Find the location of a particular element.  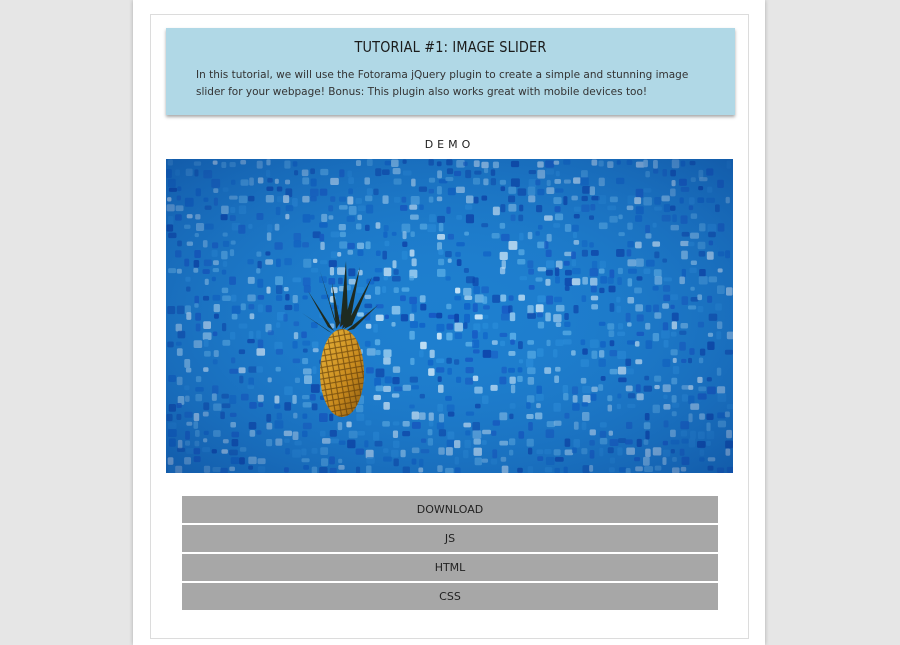

tutorial-title: TUTORIAL #1: IMAGE SLIDER is located at coordinates (450, 47).